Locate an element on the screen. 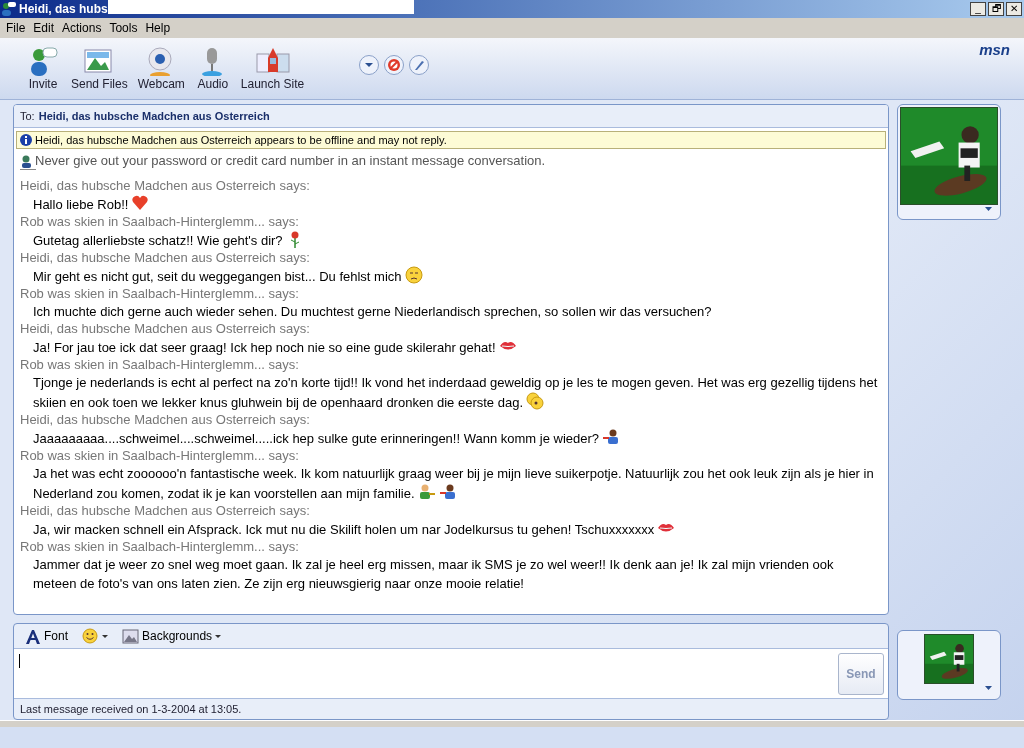 The height and width of the screenshot is (748, 1024). toolbar-button: Audio is located at coordinates (212, 68).